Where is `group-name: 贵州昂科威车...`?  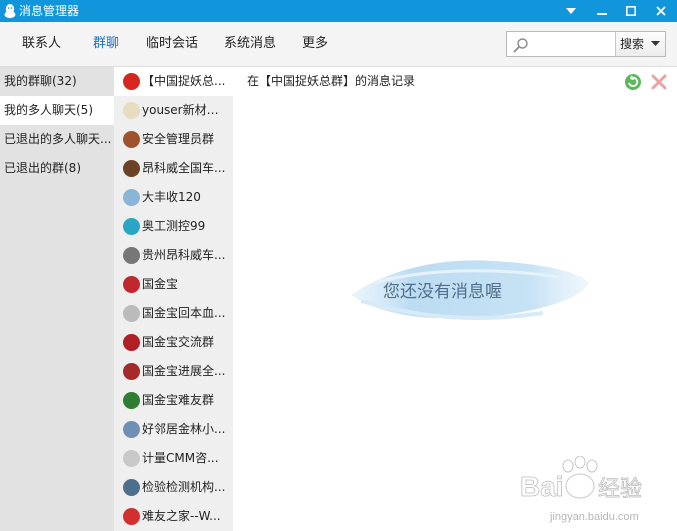 group-name: 贵州昂科威车... is located at coordinates (184, 255).